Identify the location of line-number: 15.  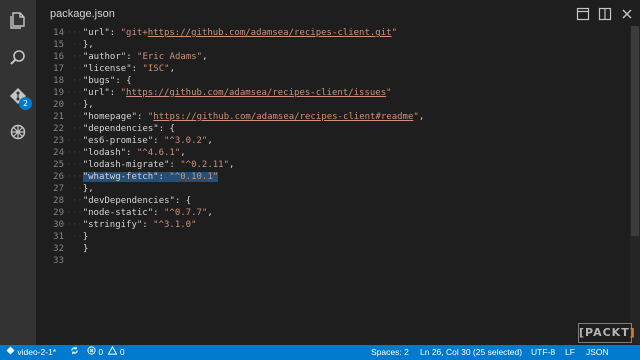
(58, 45).